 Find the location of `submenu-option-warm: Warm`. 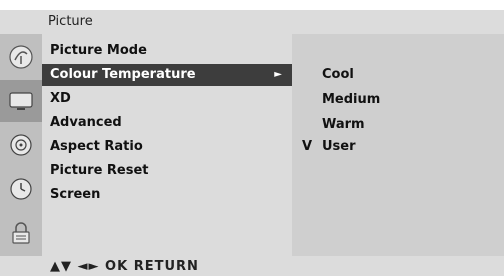

submenu-option-warm: Warm is located at coordinates (398, 125).